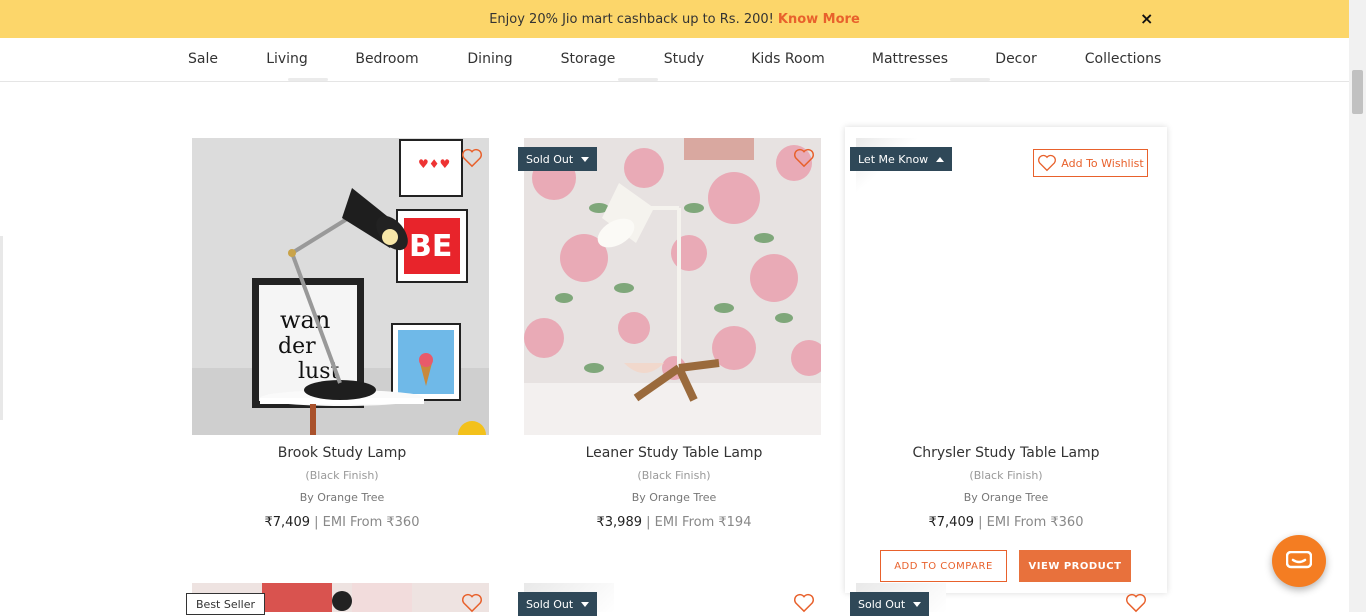 This screenshot has height=616, width=1366. I want to click on product-title: Chrysler Study Table Lamp, so click(1006, 453).